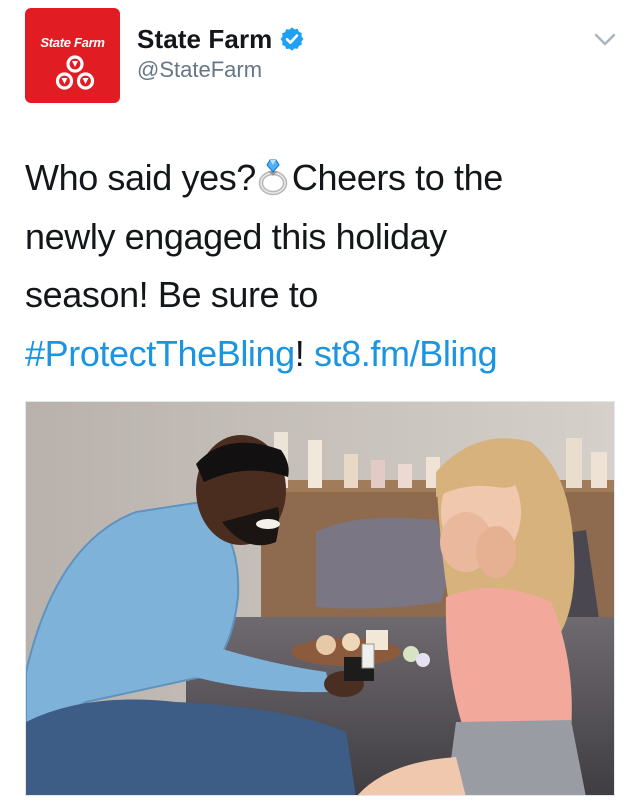 Image resolution: width=638 pixels, height=808 pixels. Describe the element at coordinates (397, 177) in the screenshot. I see `tweet-text-cheers: Cheers to the` at that location.